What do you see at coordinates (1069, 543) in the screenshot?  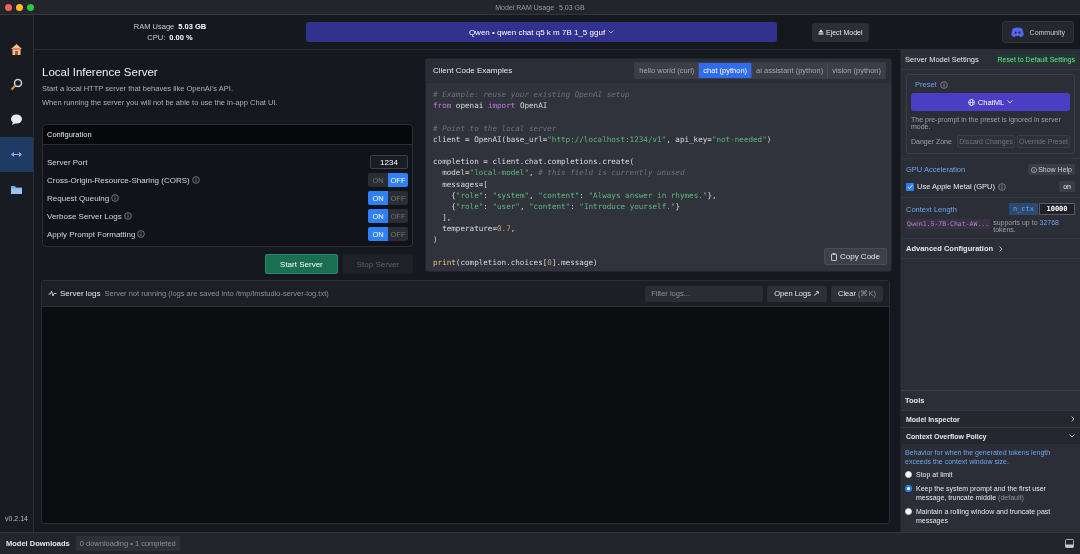 I see `panel-icon` at bounding box center [1069, 543].